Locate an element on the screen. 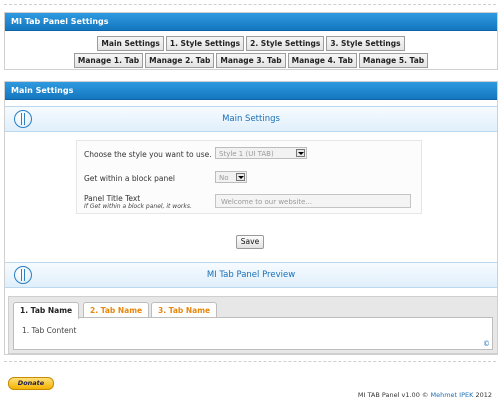 The height and width of the screenshot is (403, 500). preview-tab-3: 3. Tab Name is located at coordinates (184, 310).